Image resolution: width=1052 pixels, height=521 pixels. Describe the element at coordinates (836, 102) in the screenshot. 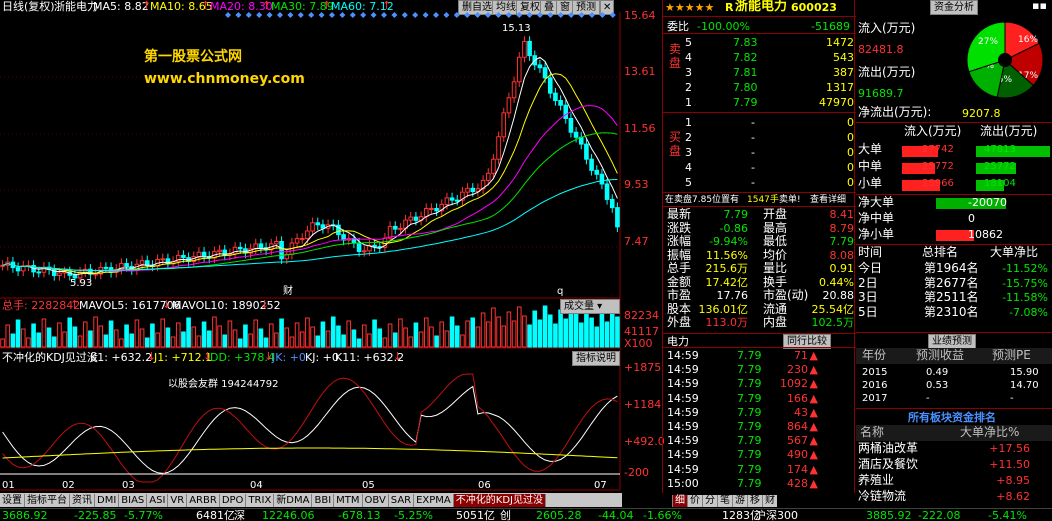

I see `sell-volume: 47970` at that location.